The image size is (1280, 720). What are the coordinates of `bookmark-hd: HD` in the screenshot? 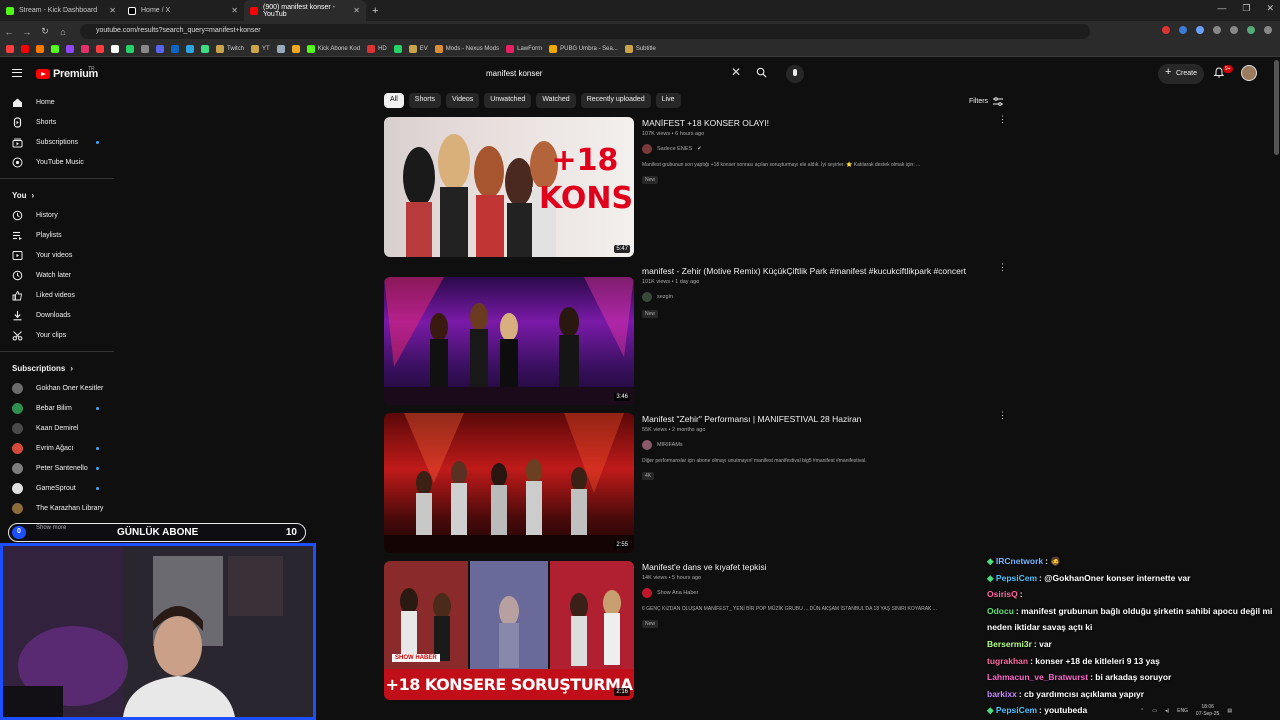 It's located at (377, 49).